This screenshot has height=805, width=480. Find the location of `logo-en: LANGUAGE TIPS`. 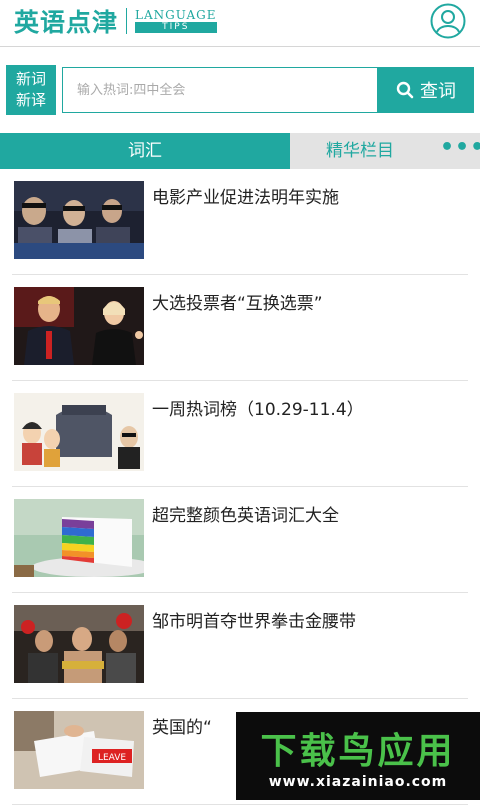

logo-en: LANGUAGE TIPS is located at coordinates (176, 20).